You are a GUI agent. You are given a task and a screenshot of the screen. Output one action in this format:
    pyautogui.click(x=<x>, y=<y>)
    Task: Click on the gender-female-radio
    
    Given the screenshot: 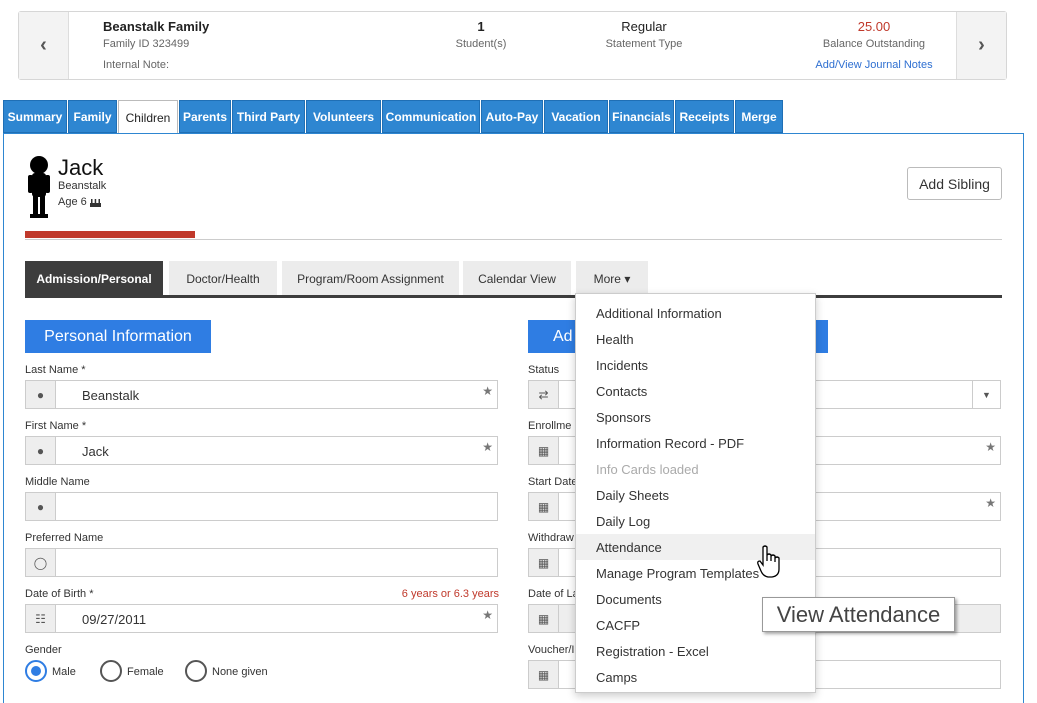 What is the action you would take?
    pyautogui.click(x=111, y=671)
    